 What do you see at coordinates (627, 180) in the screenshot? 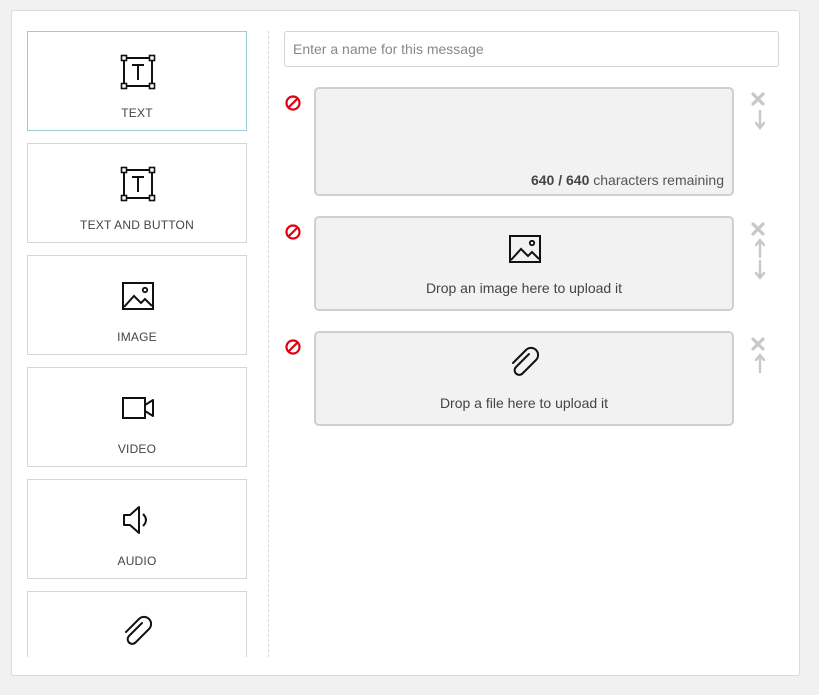
I see `characters-remaining-counter: 640 / 640 characters remaining` at bounding box center [627, 180].